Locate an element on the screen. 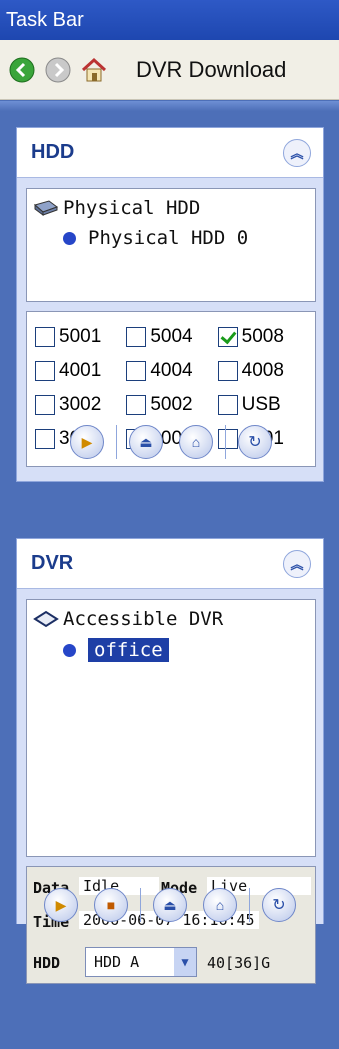  checkbox-5008: 5008 is located at coordinates (263, 337).